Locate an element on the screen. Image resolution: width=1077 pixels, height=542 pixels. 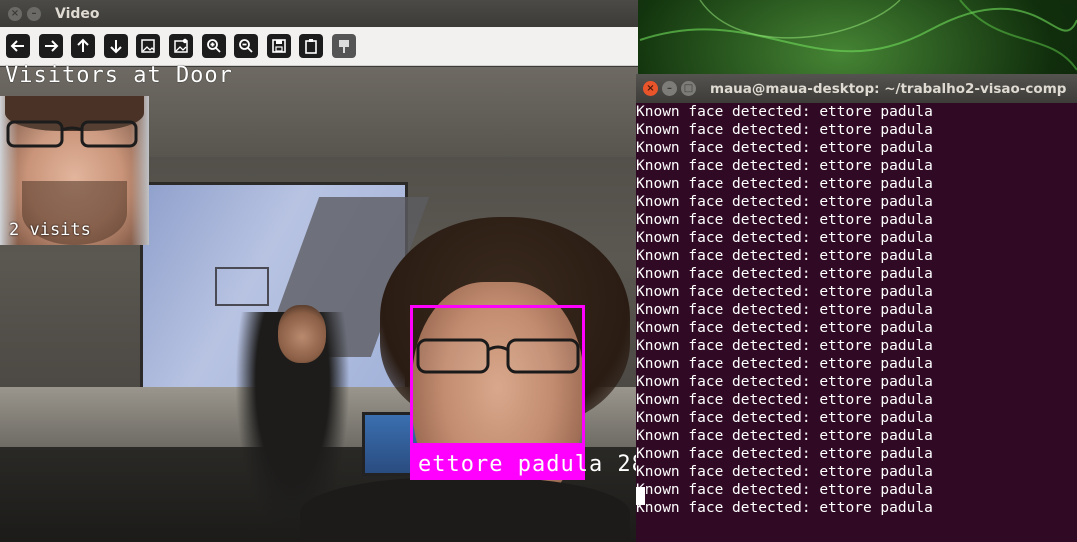
zoom-original-button is located at coordinates (180, 46).